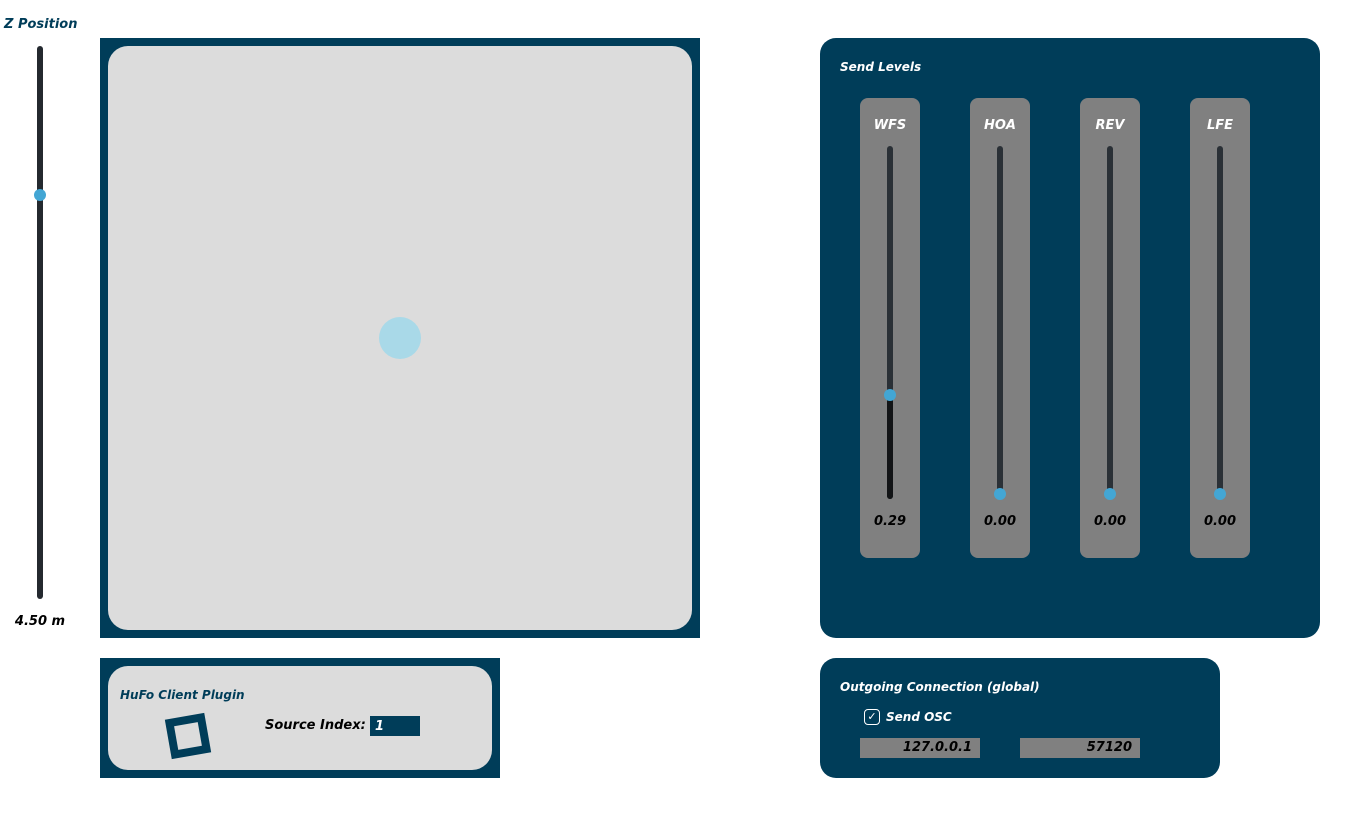 Image resolution: width=1360 pixels, height=820 pixels. I want to click on plugin-panel: HuFo Client Plugin Source Index:, so click(300, 718).